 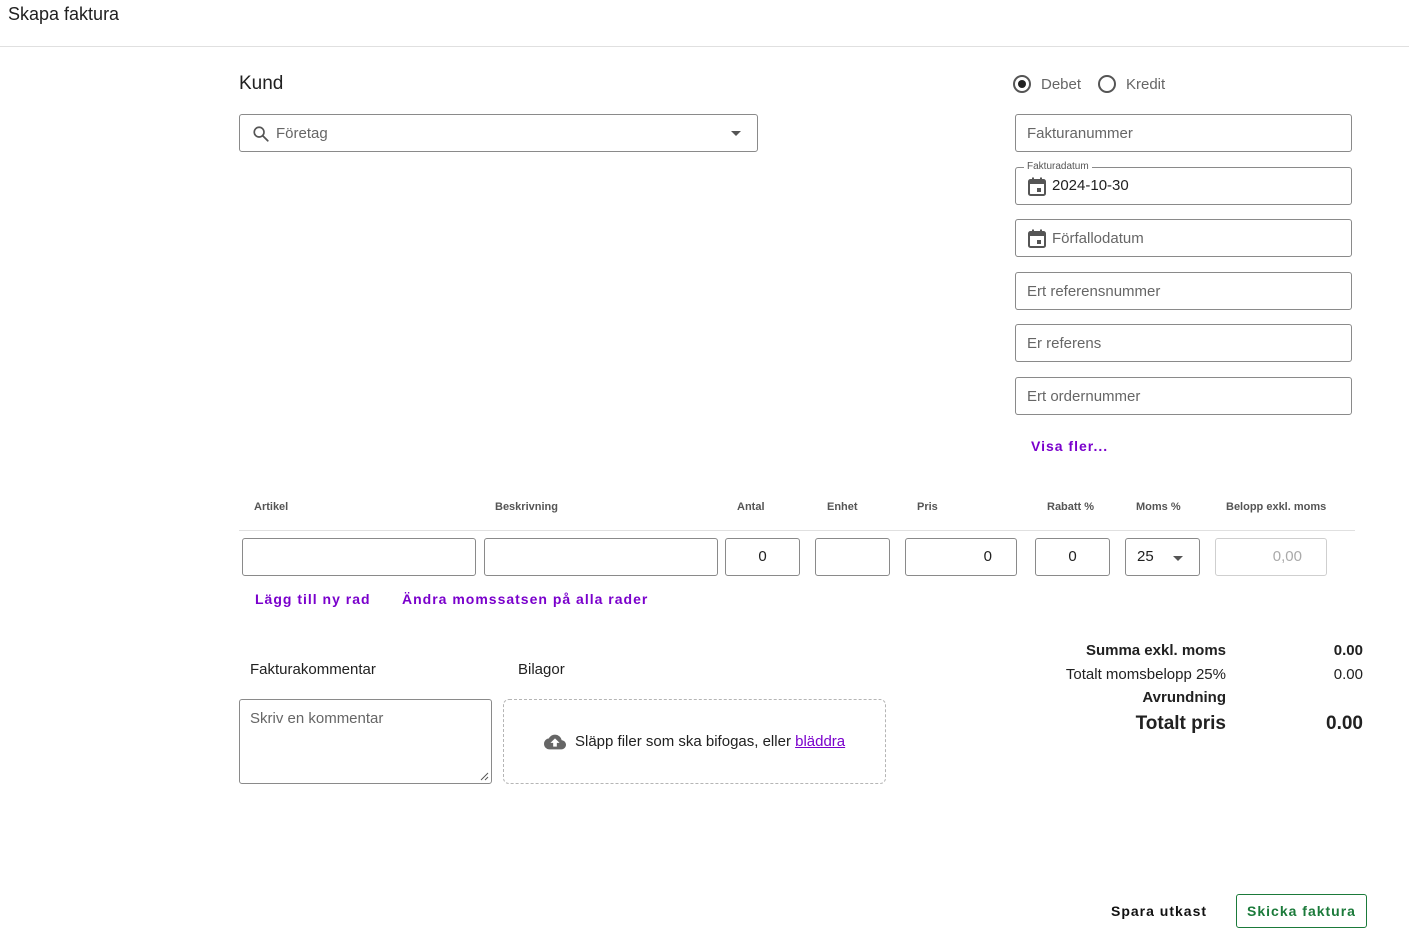 What do you see at coordinates (1158, 507) in the screenshot?
I see `col-header-vat: Moms %` at bounding box center [1158, 507].